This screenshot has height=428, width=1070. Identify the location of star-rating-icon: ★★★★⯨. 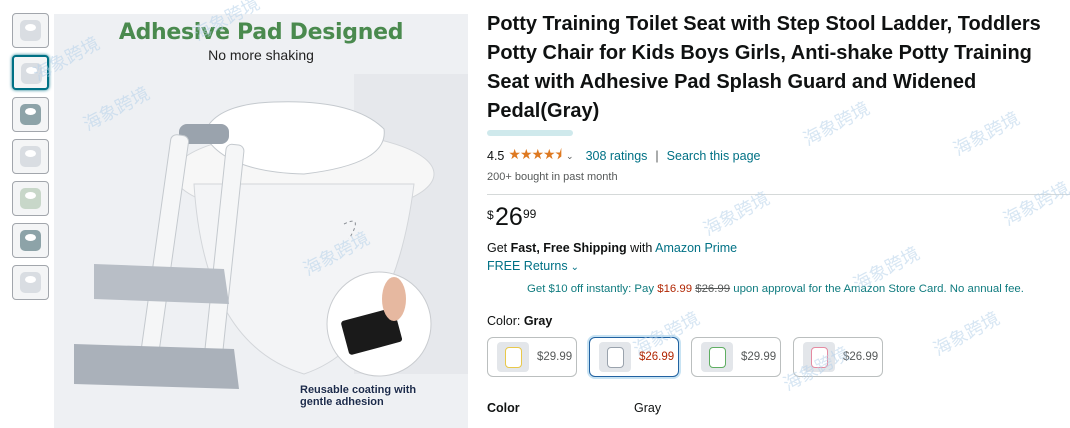
(535, 156).